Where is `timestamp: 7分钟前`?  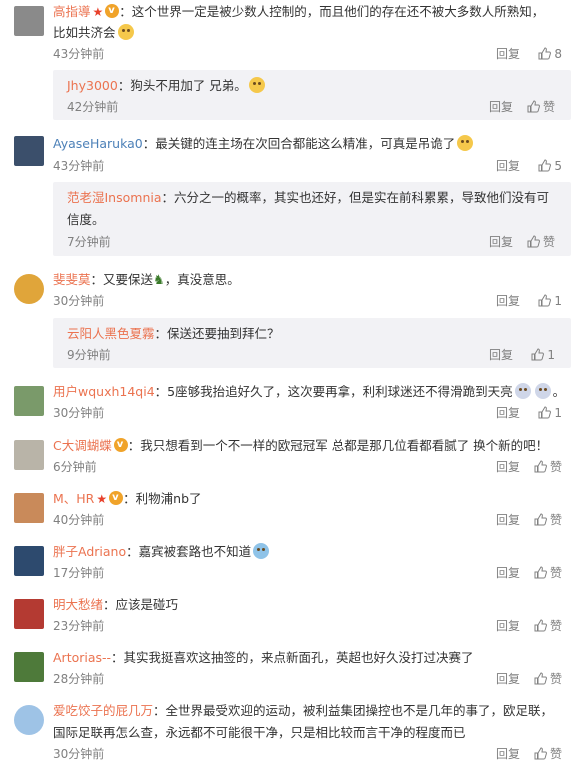
timestamp: 7分钟前 is located at coordinates (89, 242).